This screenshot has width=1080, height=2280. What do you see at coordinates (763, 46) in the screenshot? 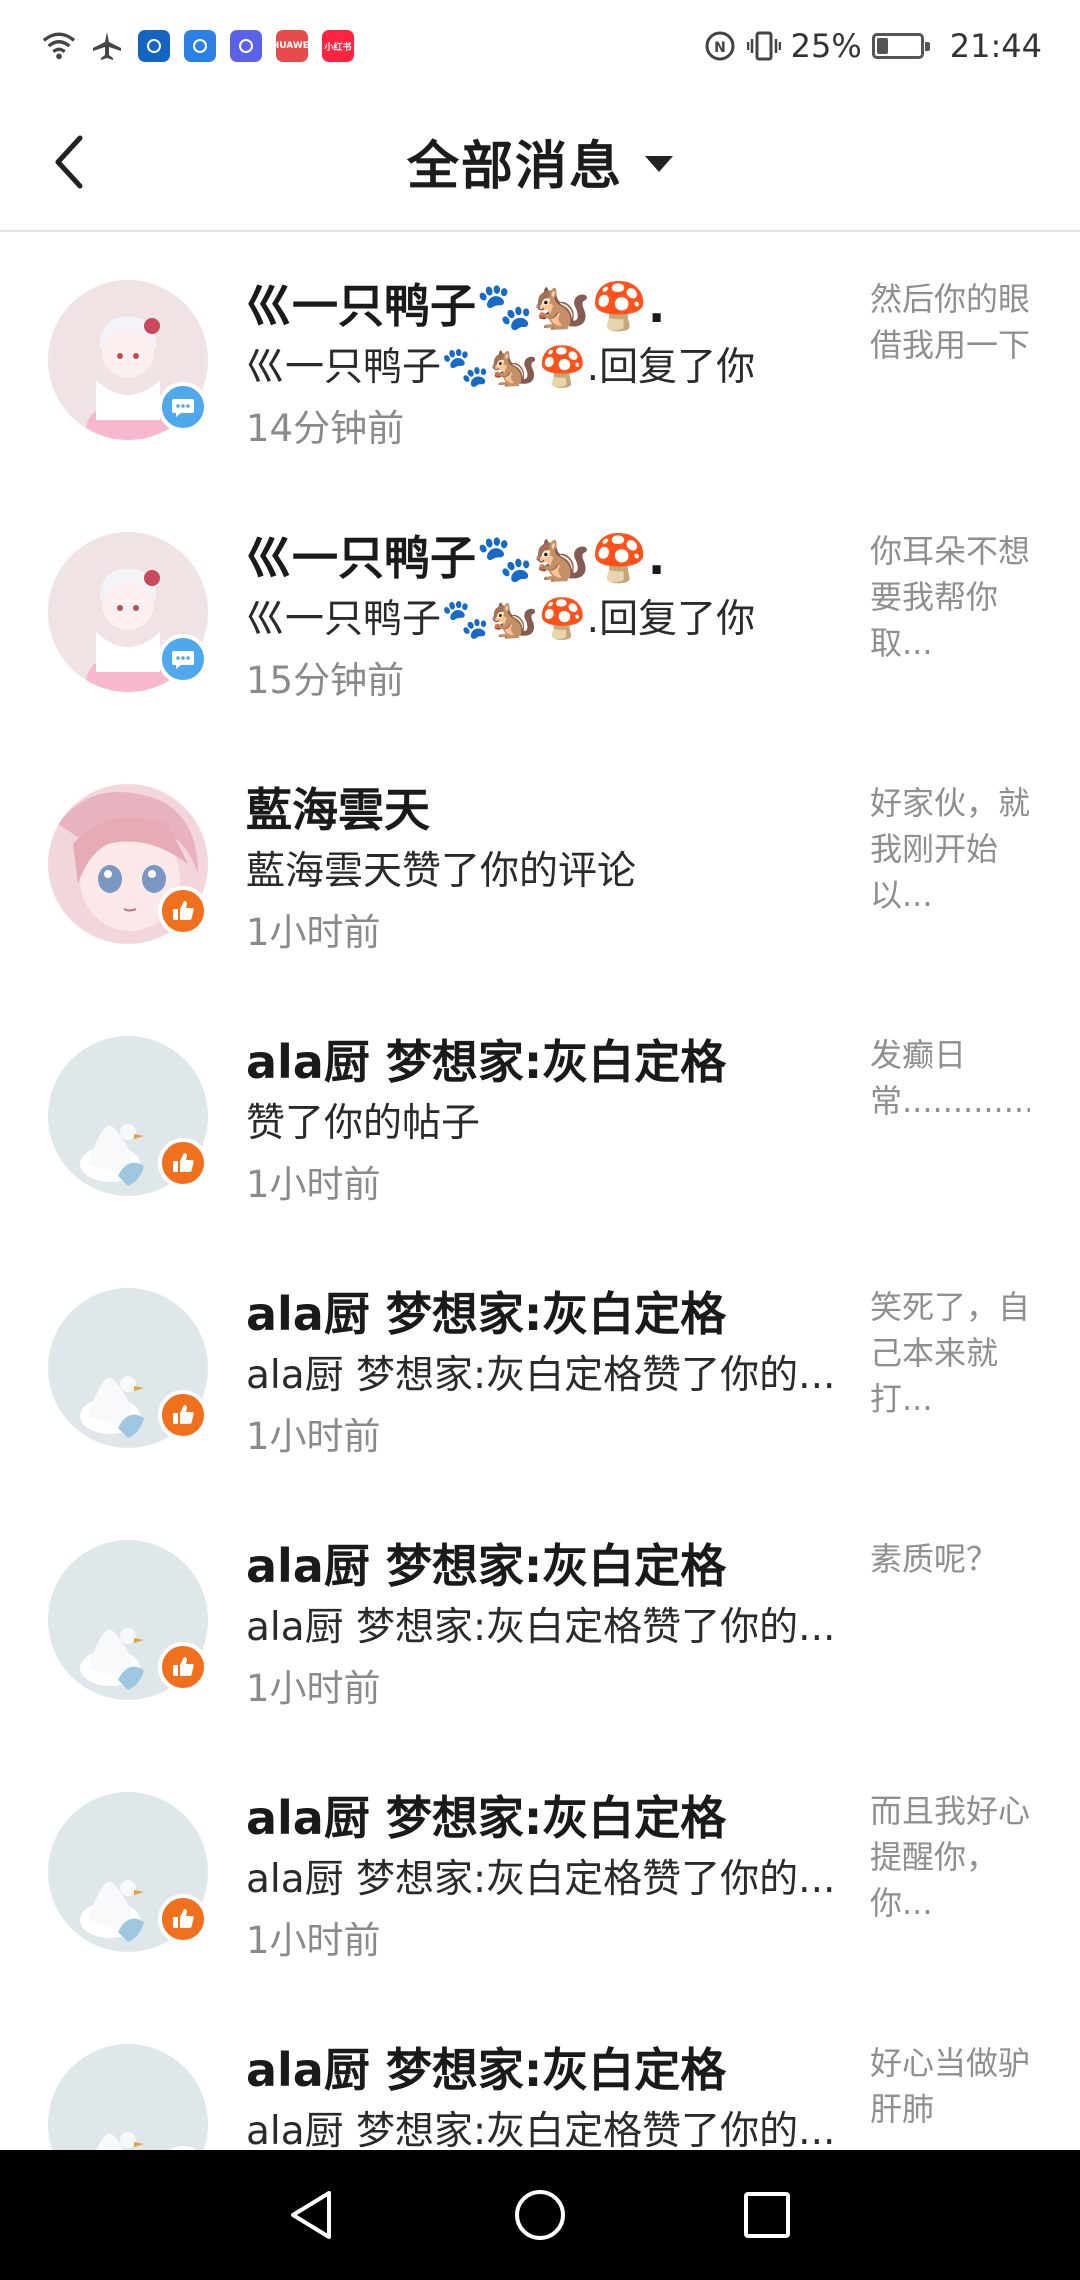
I see `vibrate-icon` at bounding box center [763, 46].